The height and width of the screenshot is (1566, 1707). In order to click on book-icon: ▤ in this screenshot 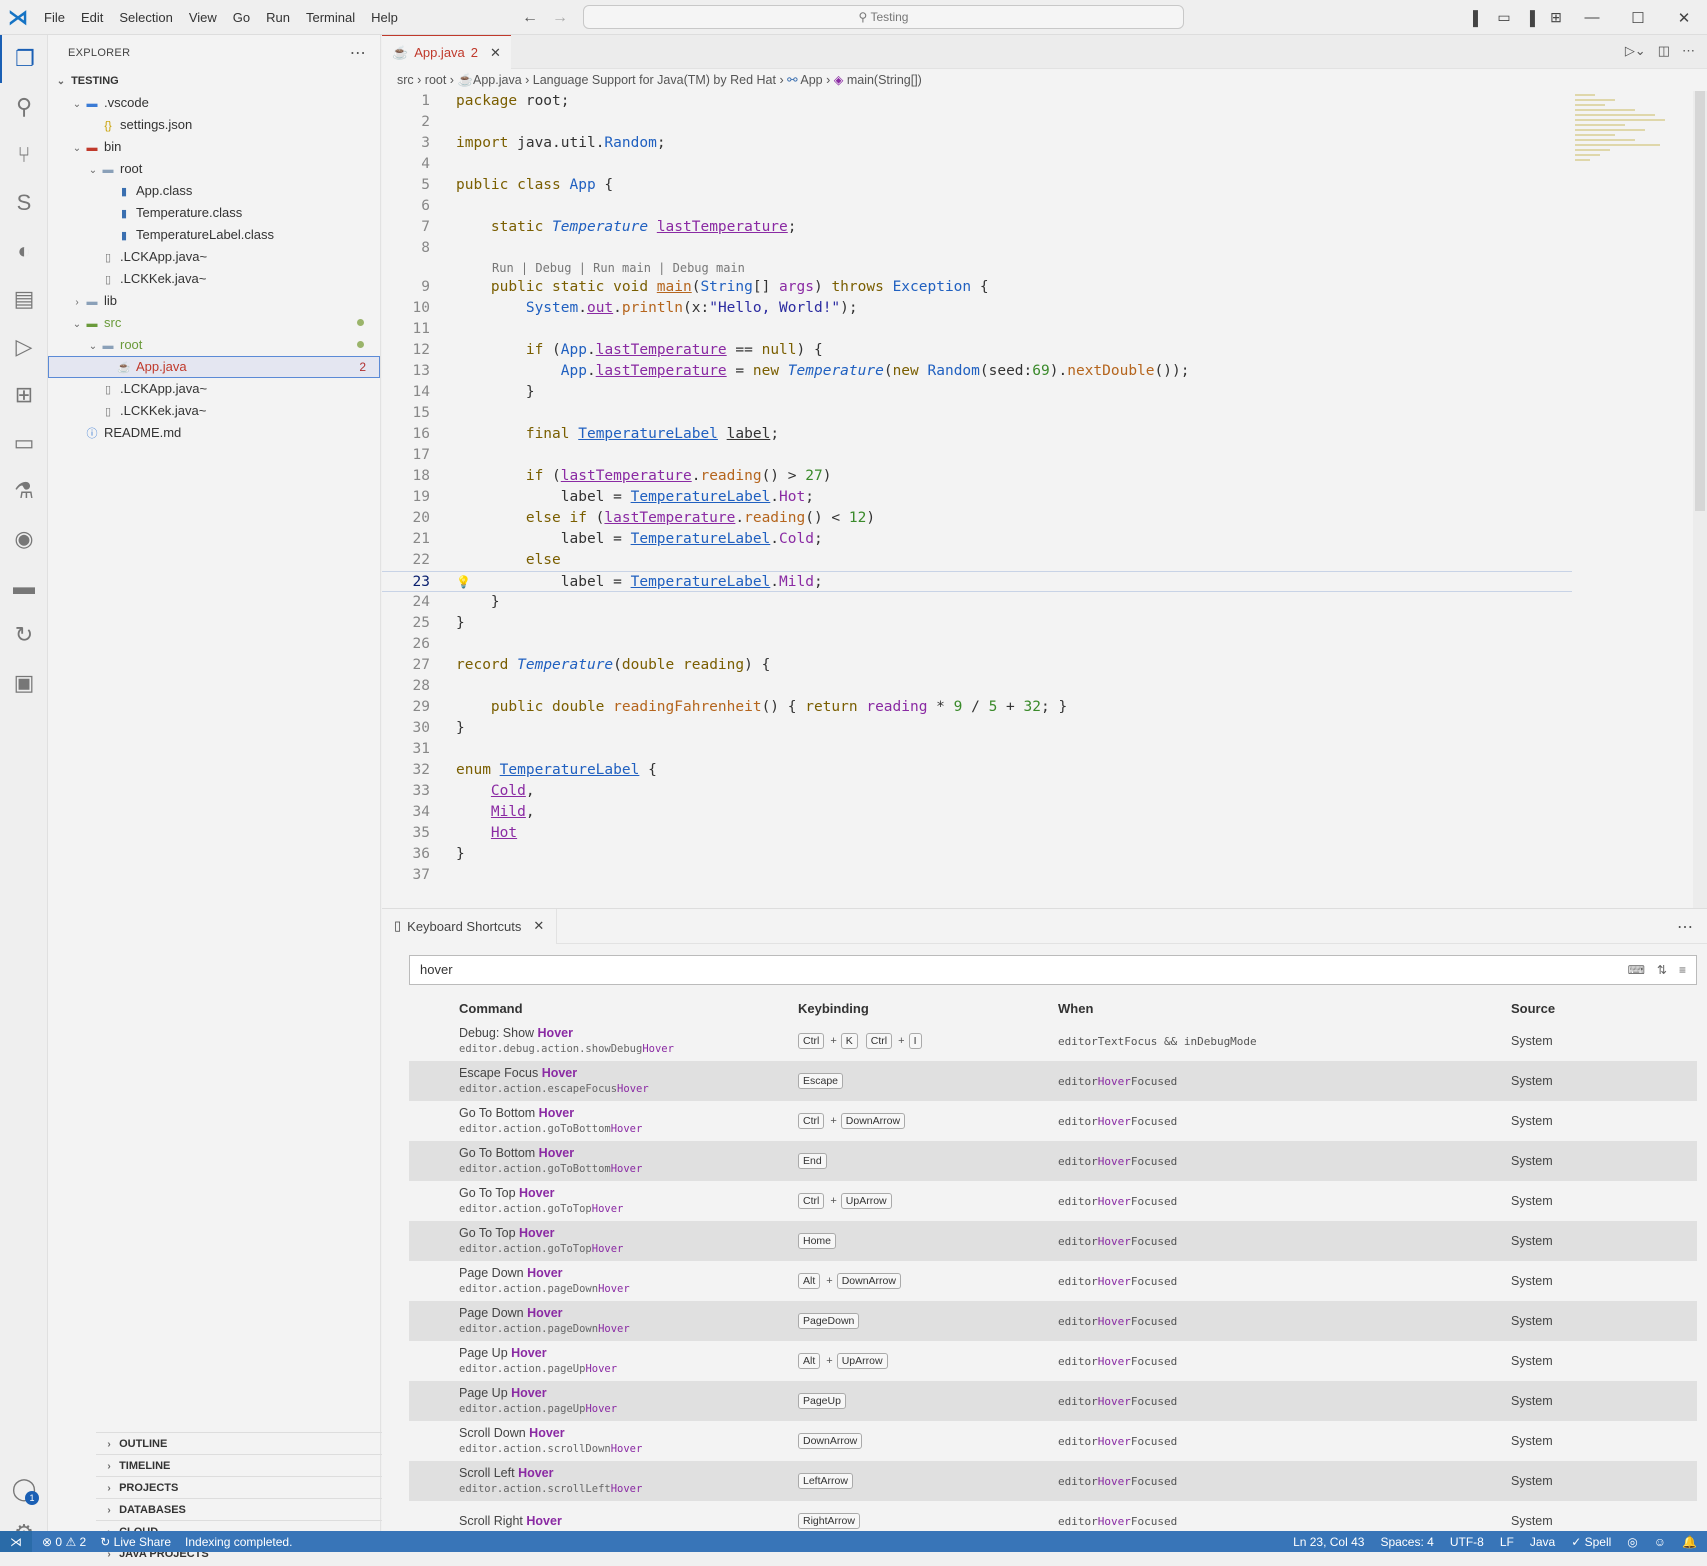, I will do `click(24, 299)`.